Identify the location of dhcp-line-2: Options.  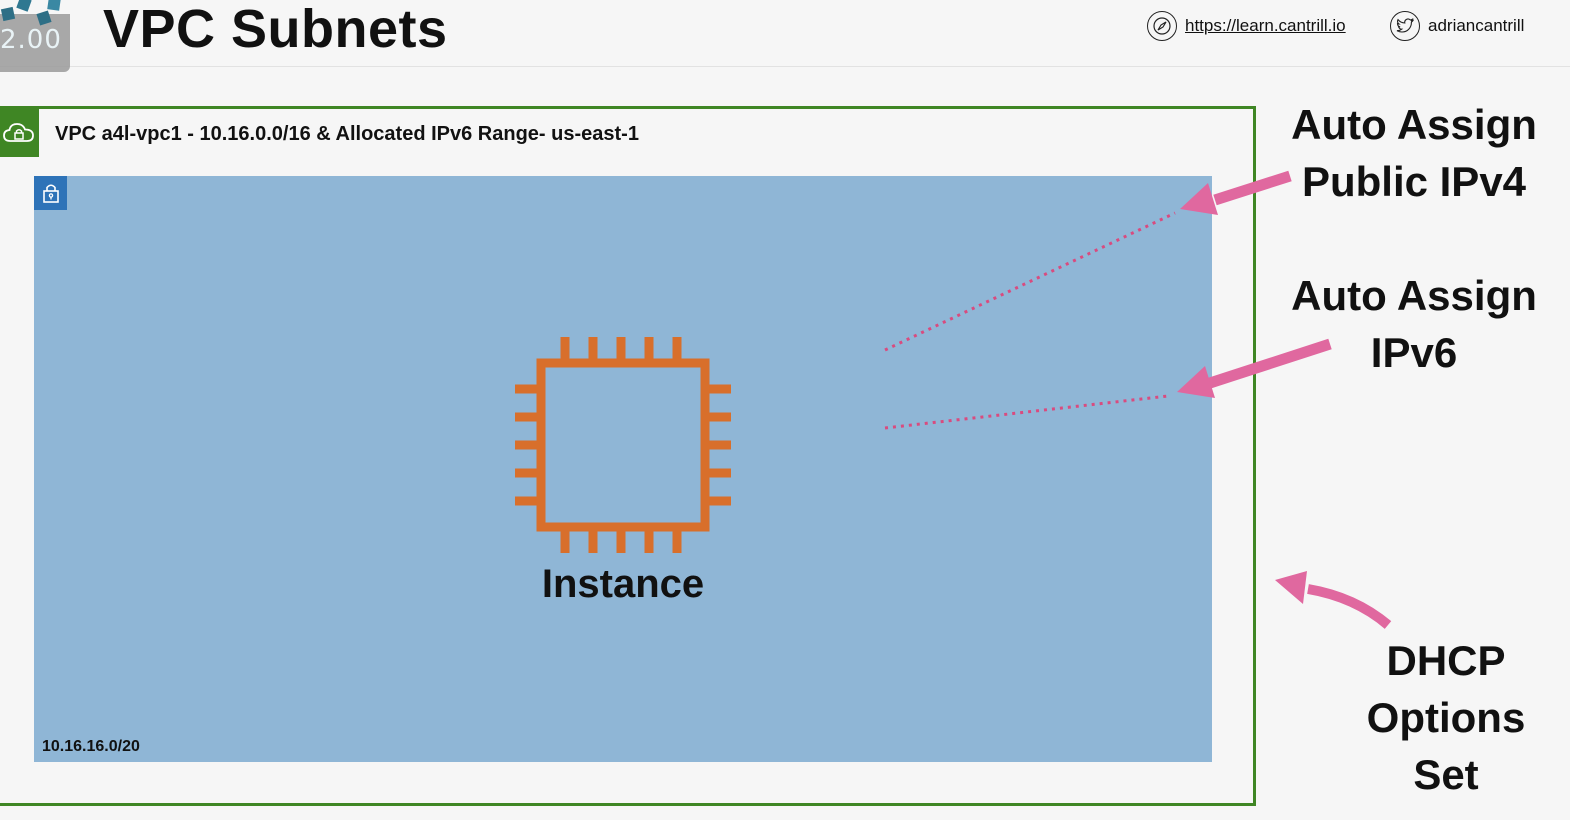
(1446, 717).